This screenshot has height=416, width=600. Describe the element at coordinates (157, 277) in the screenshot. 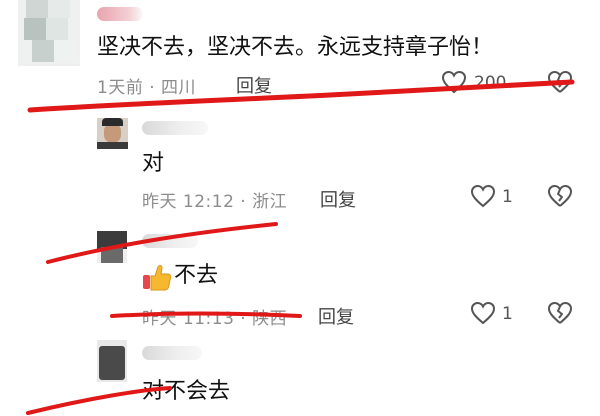

I see `thumbs-up-emoji` at that location.